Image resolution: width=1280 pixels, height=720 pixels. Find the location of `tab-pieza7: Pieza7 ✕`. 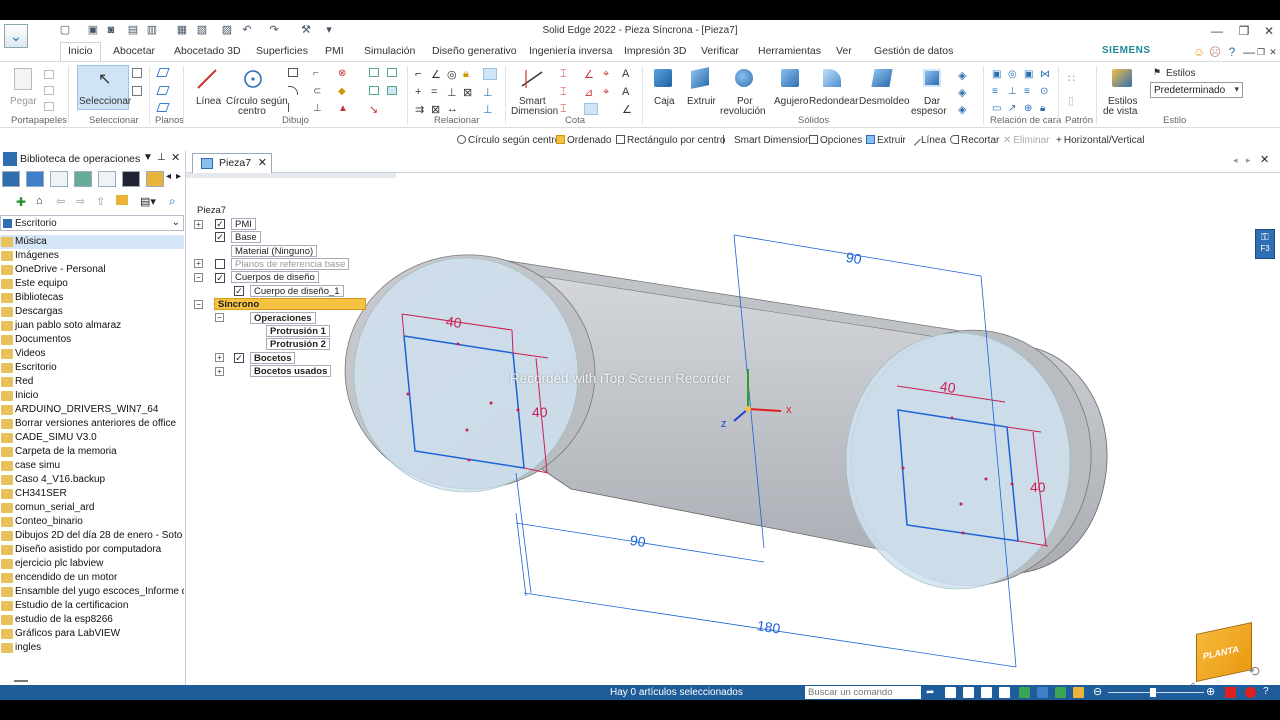

tab-pieza7: Pieza7 ✕ is located at coordinates (232, 163).